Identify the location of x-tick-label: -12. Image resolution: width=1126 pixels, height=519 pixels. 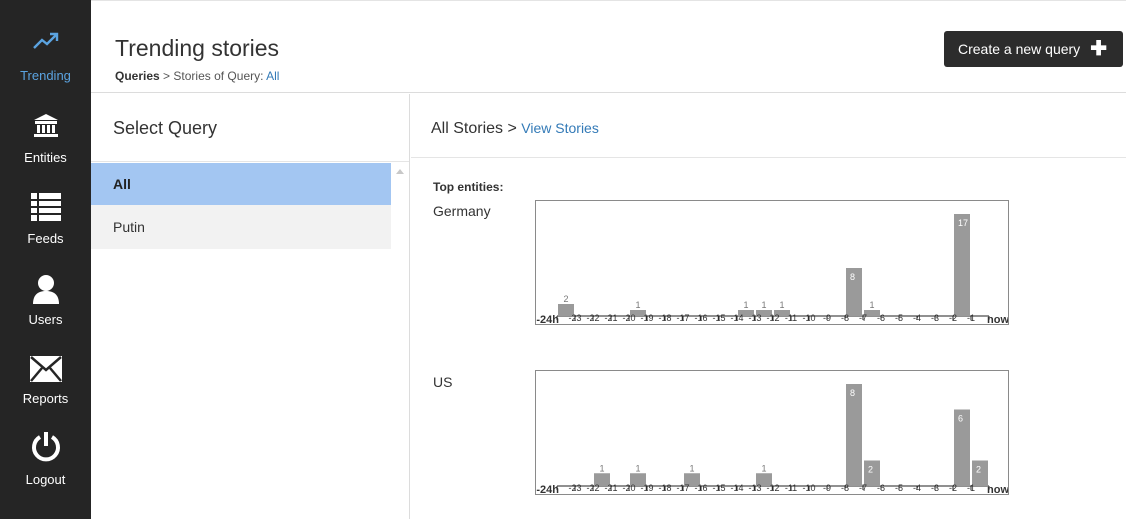
(772, 318).